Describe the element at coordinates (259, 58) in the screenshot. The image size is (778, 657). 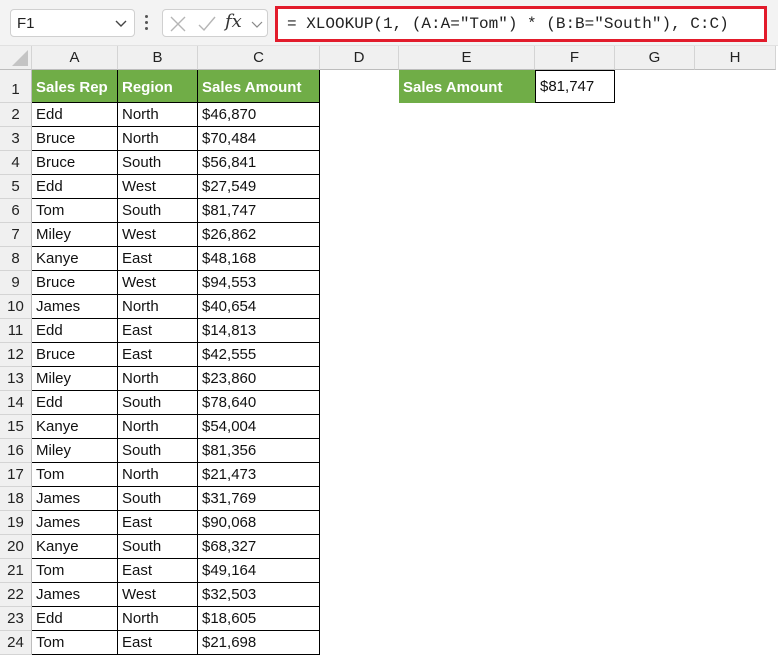
I see `column-header-c: C` at that location.